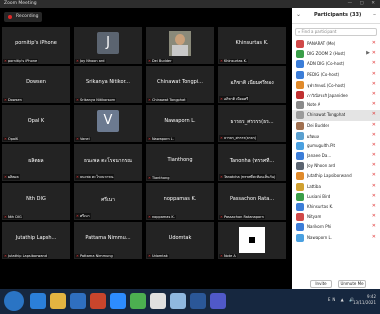  I want to click on windows-start-icon, so click(14, 301).